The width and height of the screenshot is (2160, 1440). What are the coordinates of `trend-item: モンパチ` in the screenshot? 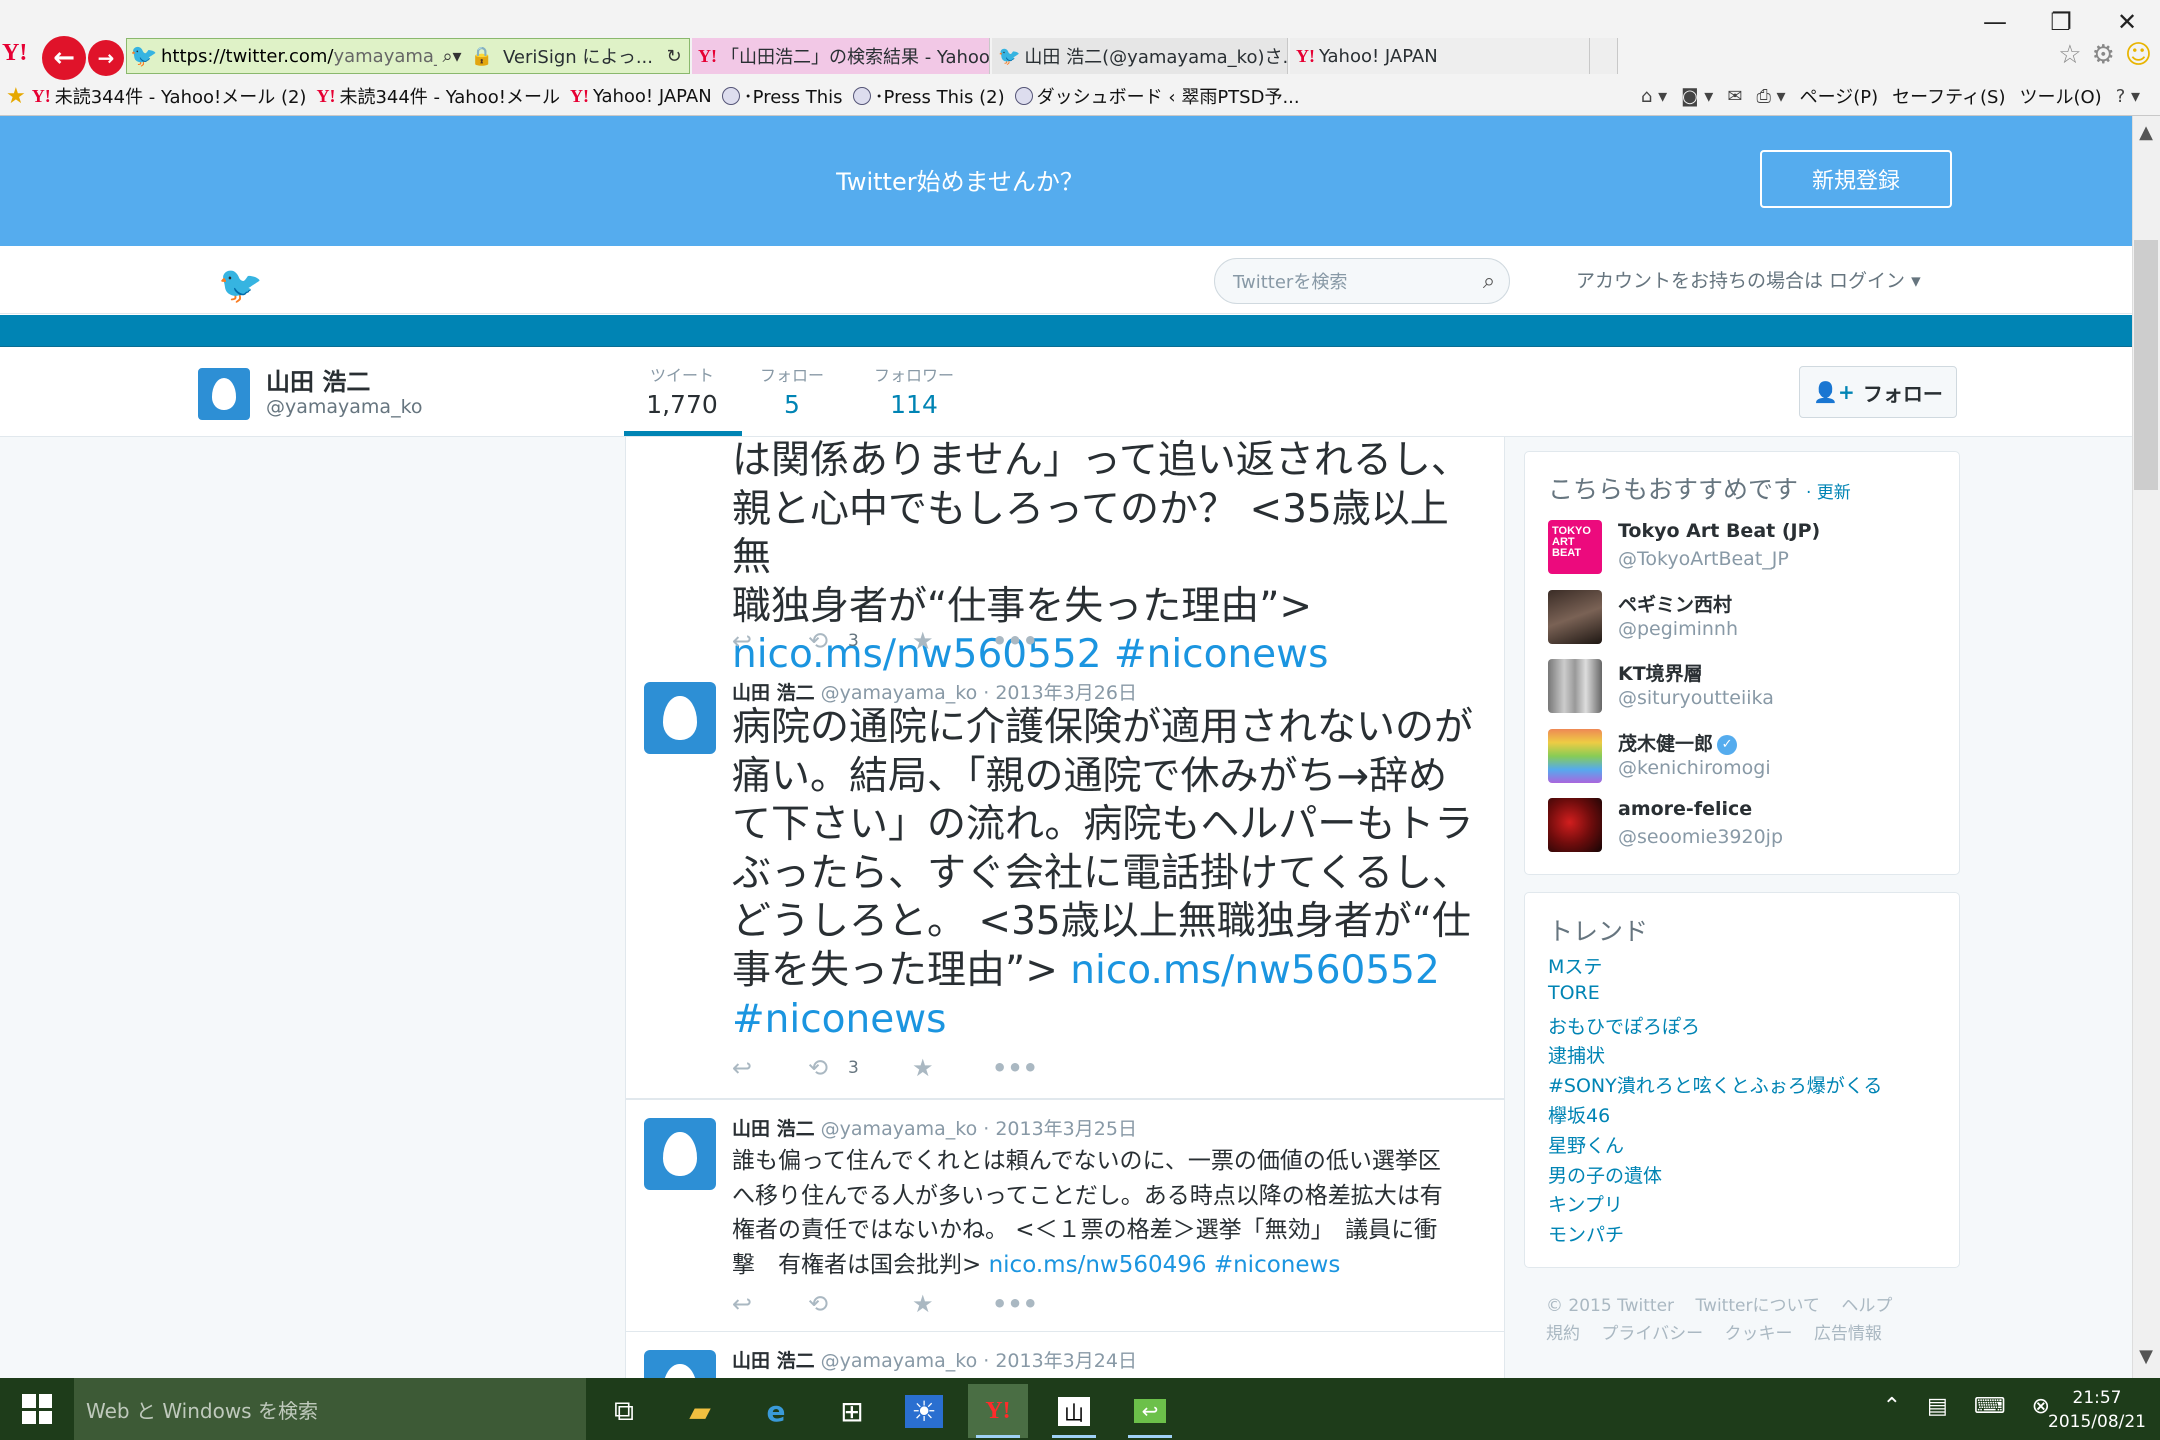 It's located at (1586, 1233).